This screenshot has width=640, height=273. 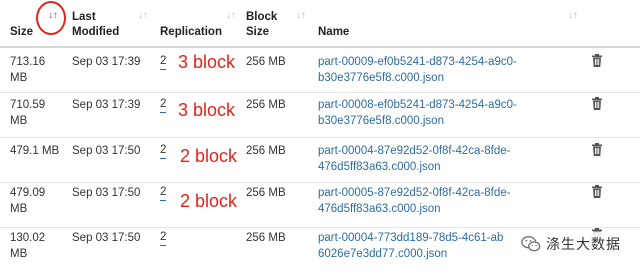 What do you see at coordinates (28, 105) in the screenshot?
I see `size-value: 710.59` at bounding box center [28, 105].